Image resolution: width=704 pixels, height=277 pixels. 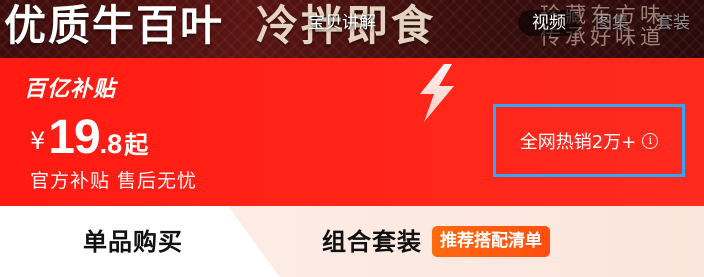 I want to click on tab-video: 视频, so click(x=549, y=23).